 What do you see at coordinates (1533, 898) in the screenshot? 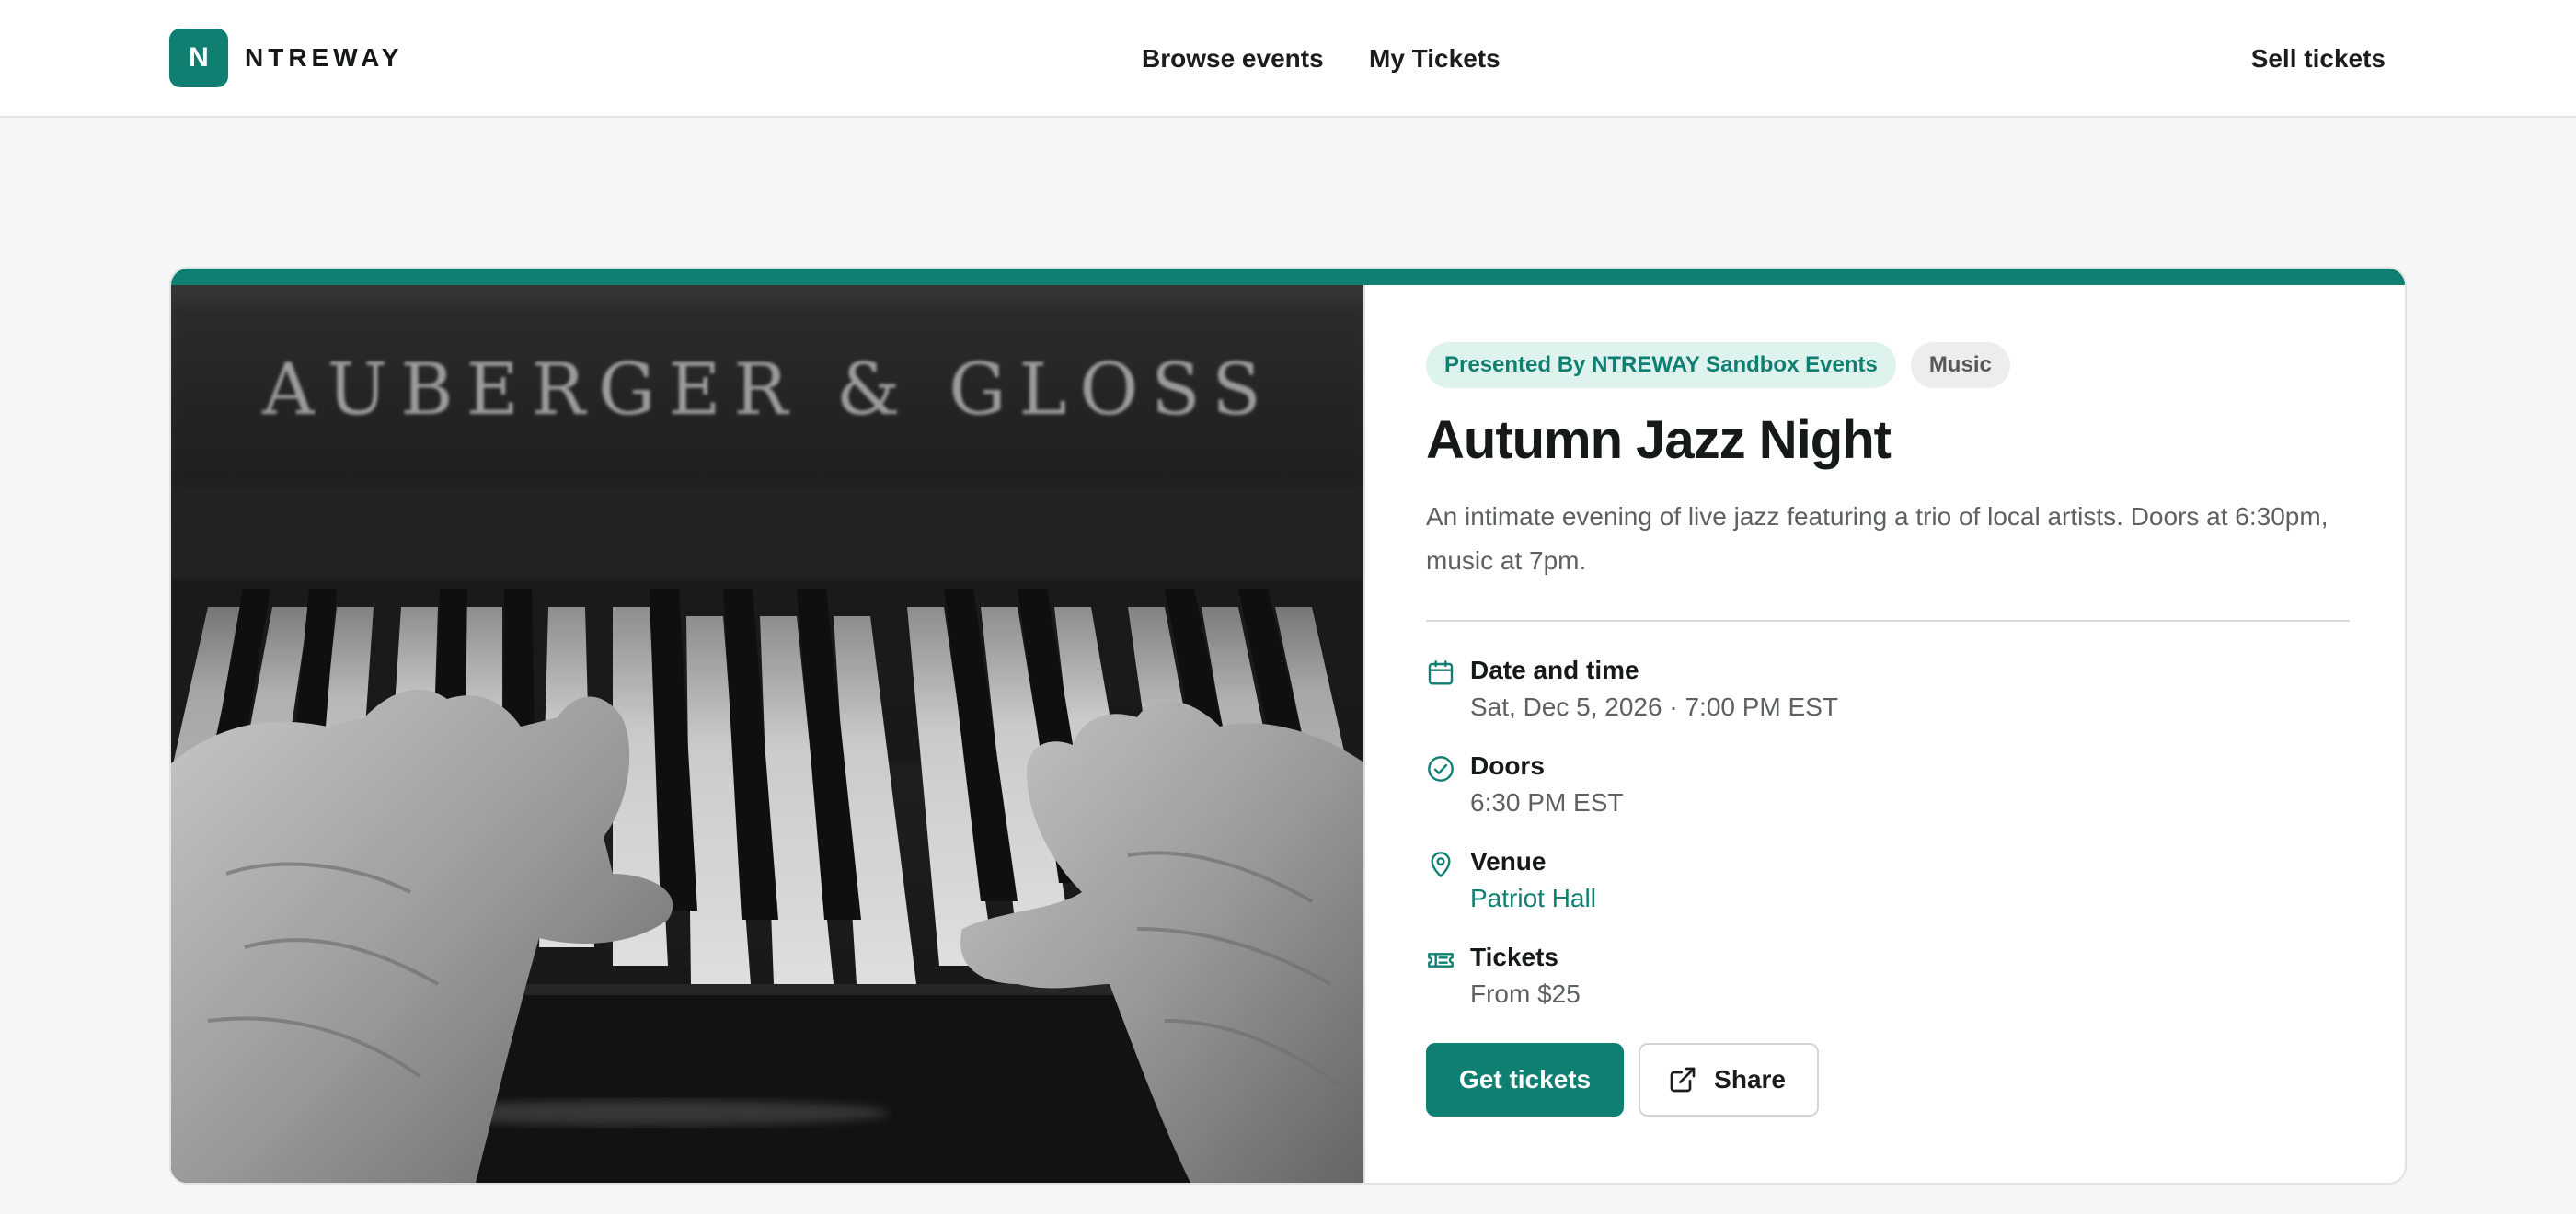
I see `venue-link: Patriot Hall` at bounding box center [1533, 898].